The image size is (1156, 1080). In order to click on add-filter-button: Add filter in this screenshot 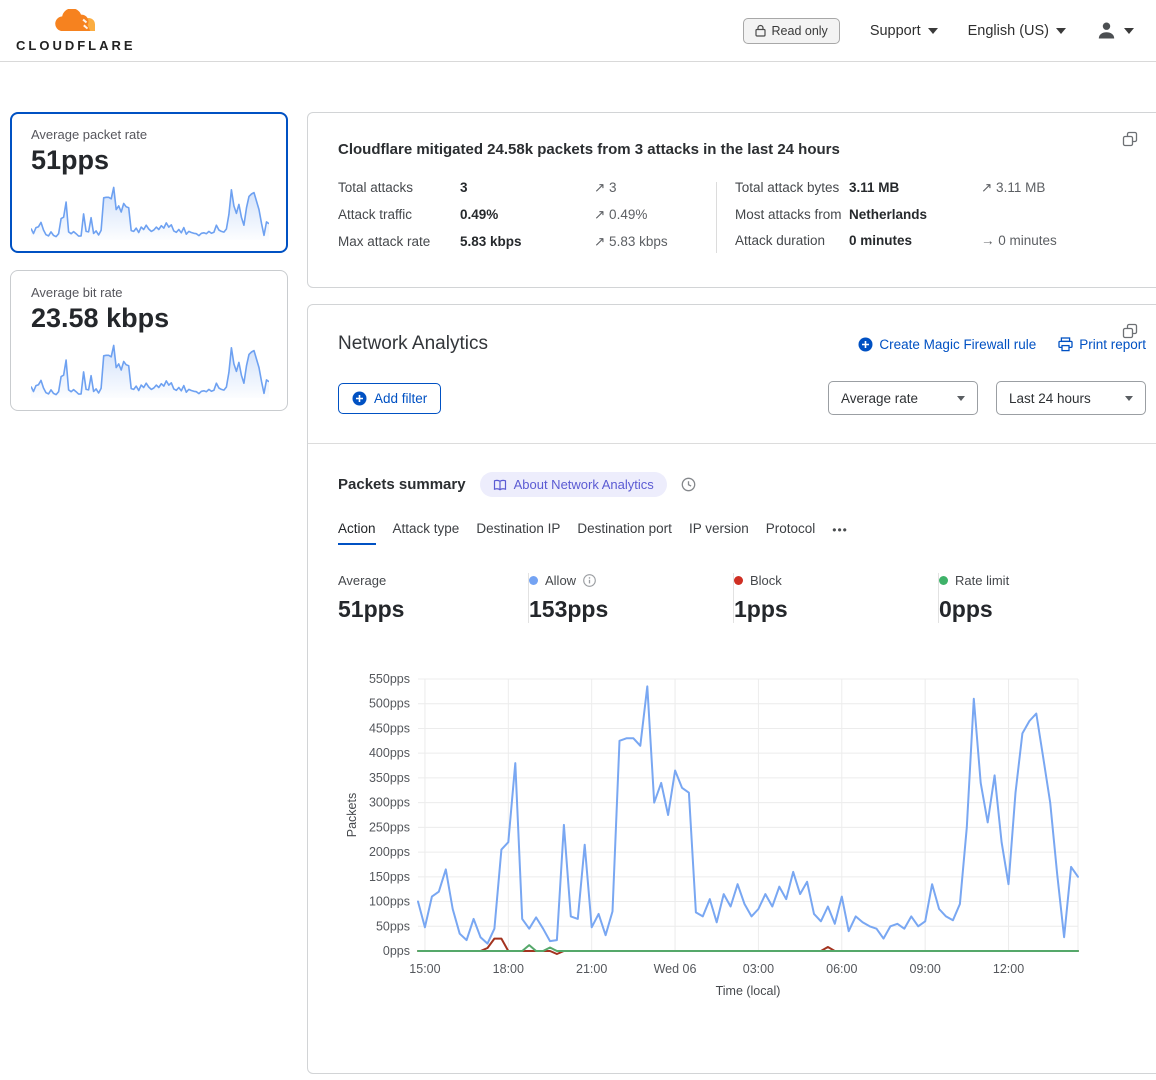, I will do `click(390, 398)`.